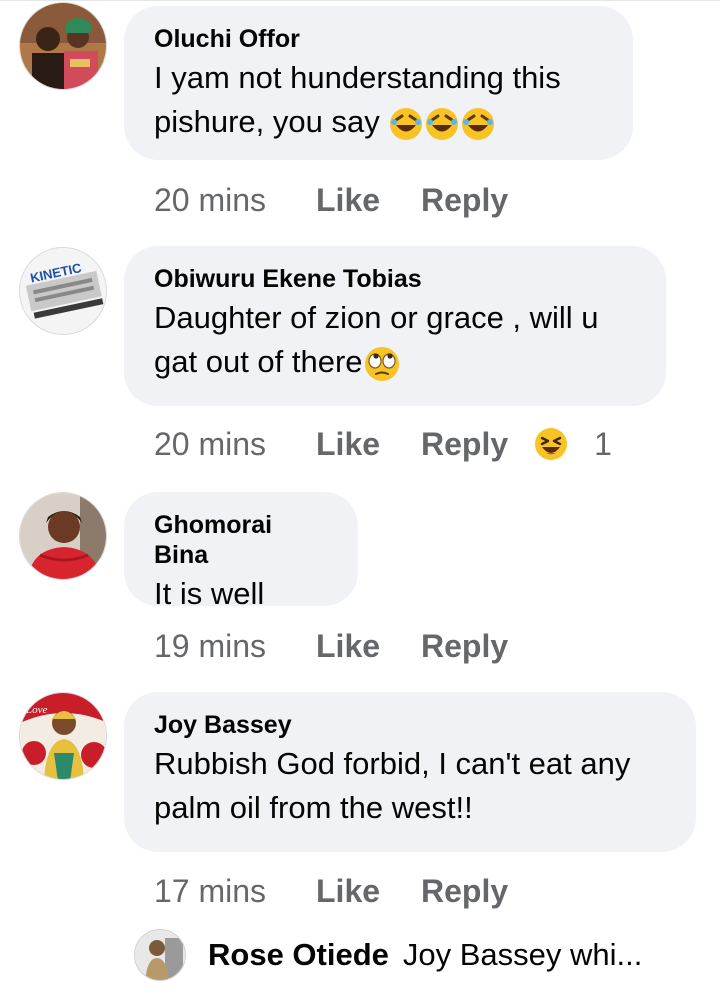  Describe the element at coordinates (209, 593) in the screenshot. I see `comment-text: It is well` at that location.